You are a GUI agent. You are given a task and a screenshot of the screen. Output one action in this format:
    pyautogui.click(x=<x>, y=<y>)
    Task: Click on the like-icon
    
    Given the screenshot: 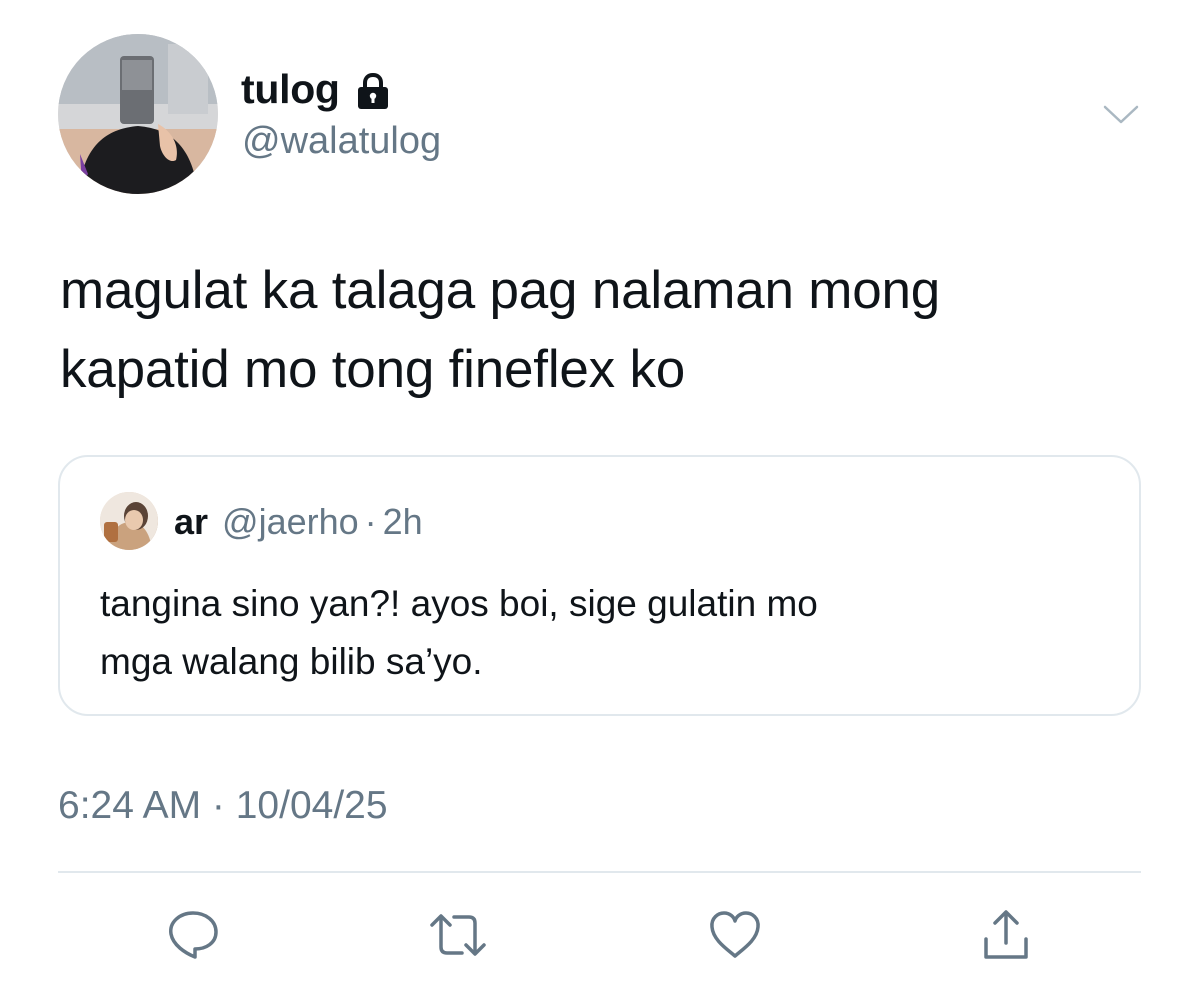 What is the action you would take?
    pyautogui.click(x=735, y=934)
    